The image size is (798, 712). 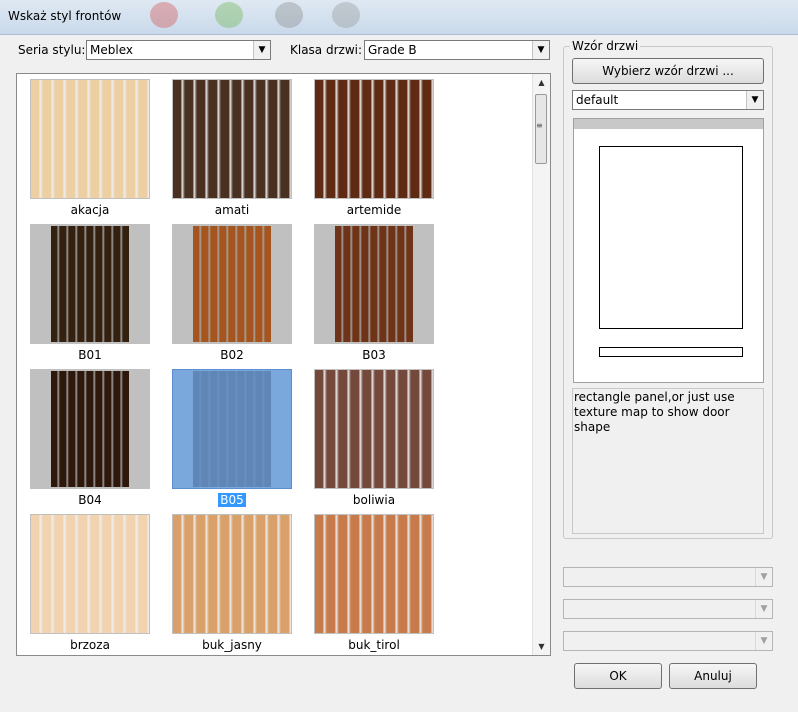 I want to click on series-select-value: Meblex, so click(x=111, y=50).